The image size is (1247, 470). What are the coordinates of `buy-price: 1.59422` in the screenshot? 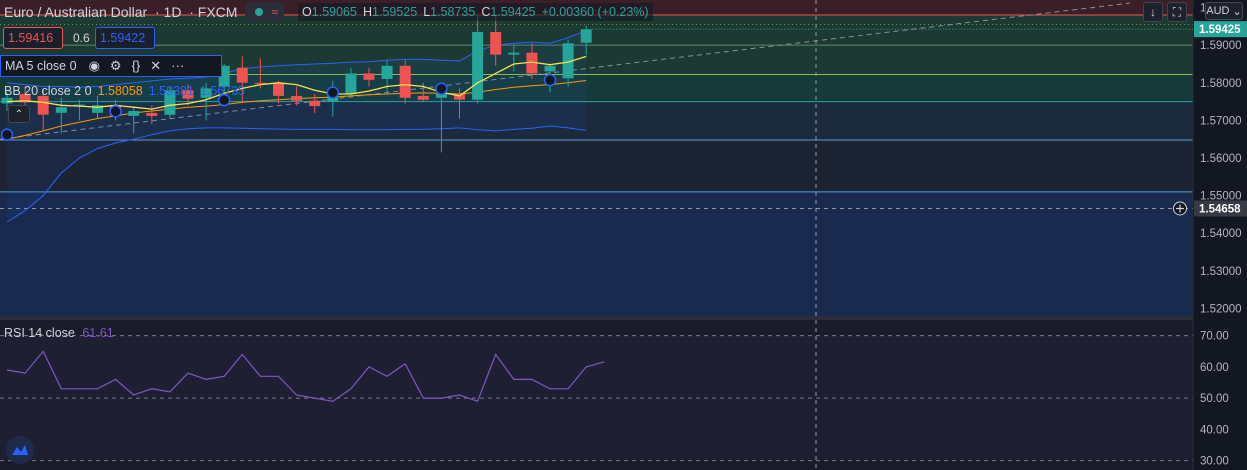 It's located at (123, 38).